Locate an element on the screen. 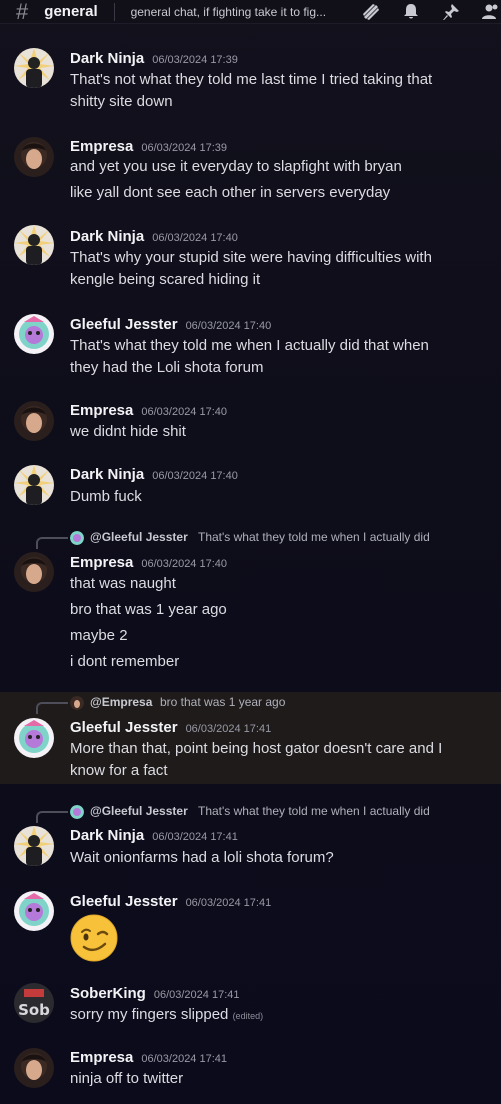 This screenshot has width=501, height=1104. message-text: they had the Loli shota forum is located at coordinates (167, 367).